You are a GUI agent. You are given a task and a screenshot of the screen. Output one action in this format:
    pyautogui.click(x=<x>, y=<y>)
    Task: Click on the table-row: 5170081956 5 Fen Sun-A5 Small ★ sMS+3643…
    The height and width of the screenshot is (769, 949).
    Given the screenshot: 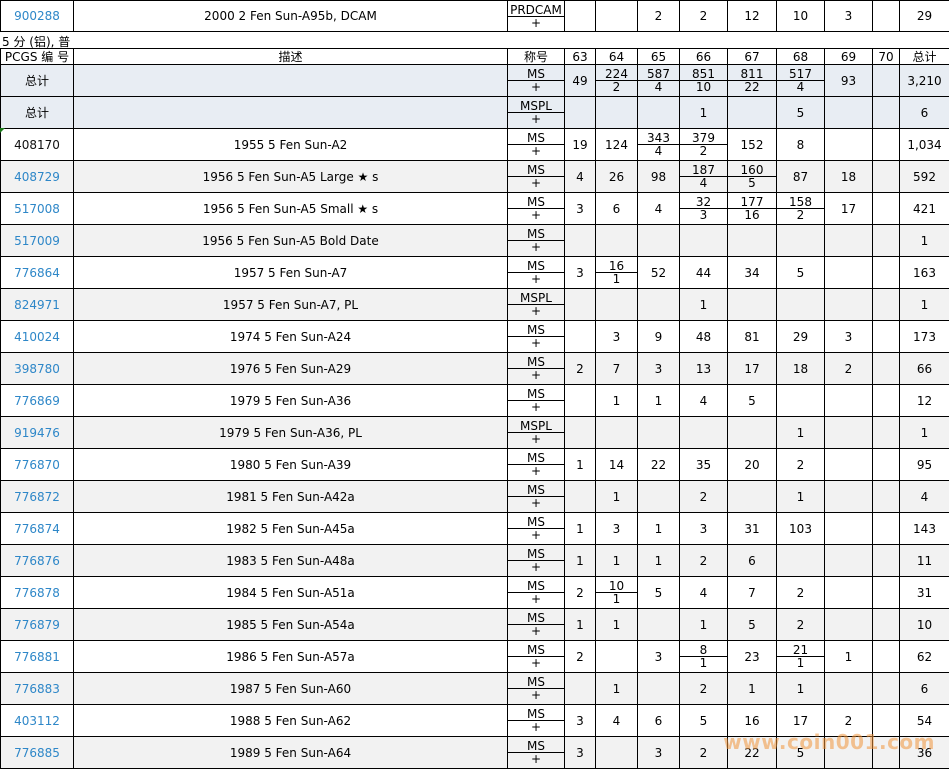 What is the action you would take?
    pyautogui.click(x=475, y=209)
    